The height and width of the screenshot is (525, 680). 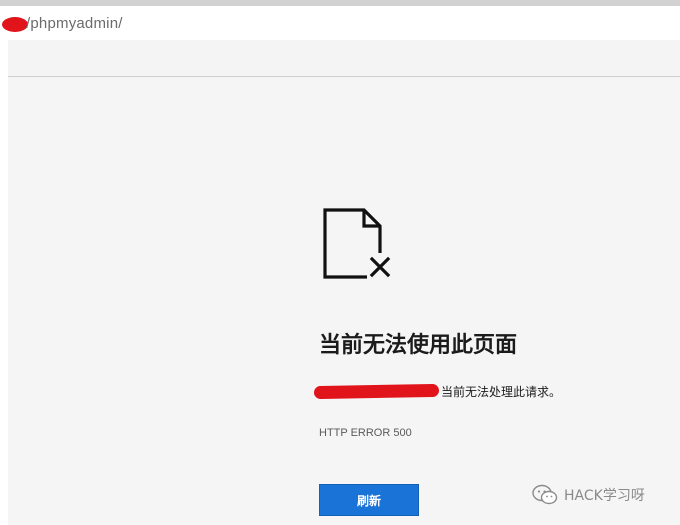 I want to click on redacted-host, so click(x=15, y=24).